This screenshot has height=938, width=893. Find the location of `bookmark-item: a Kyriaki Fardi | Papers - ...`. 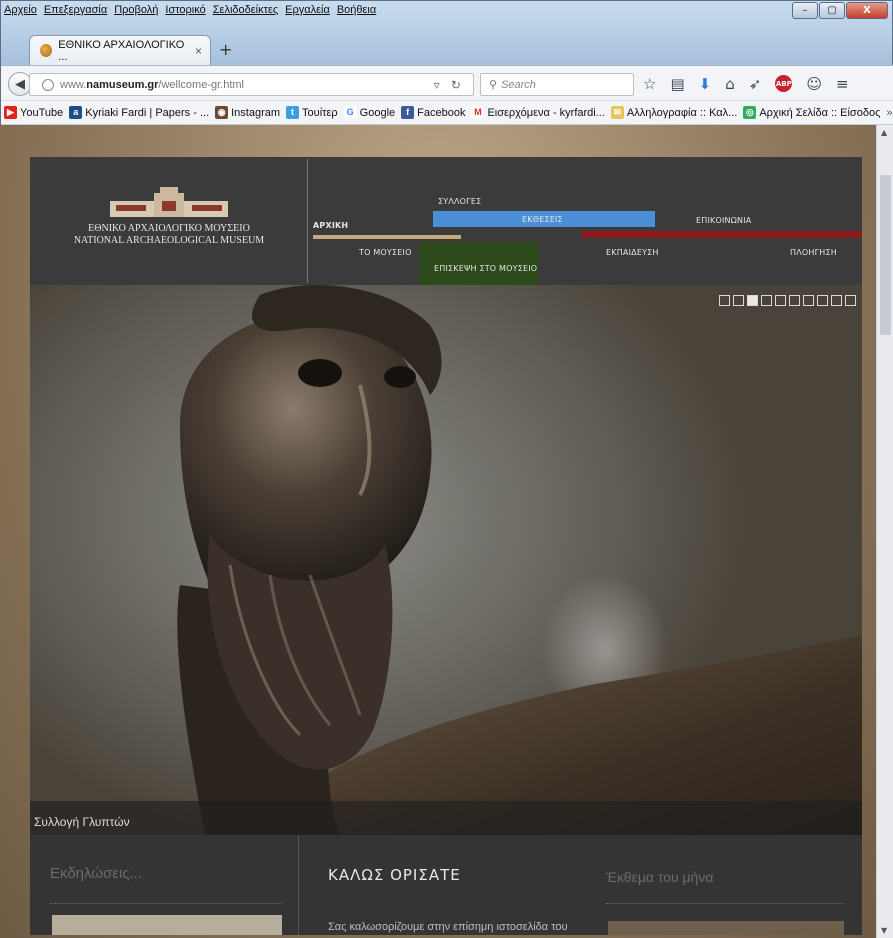

bookmark-item: a Kyriaki Fardi | Papers - ... is located at coordinates (139, 112).